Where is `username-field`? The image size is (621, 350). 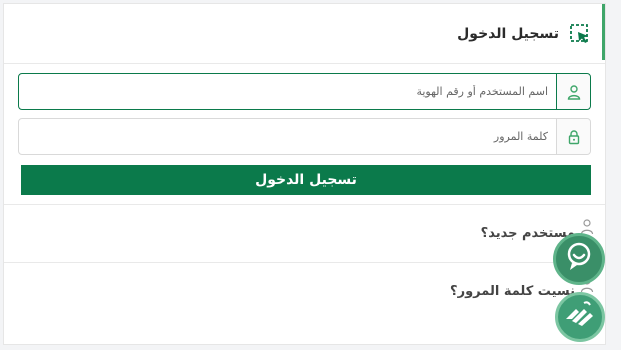
username-field is located at coordinates (304, 91).